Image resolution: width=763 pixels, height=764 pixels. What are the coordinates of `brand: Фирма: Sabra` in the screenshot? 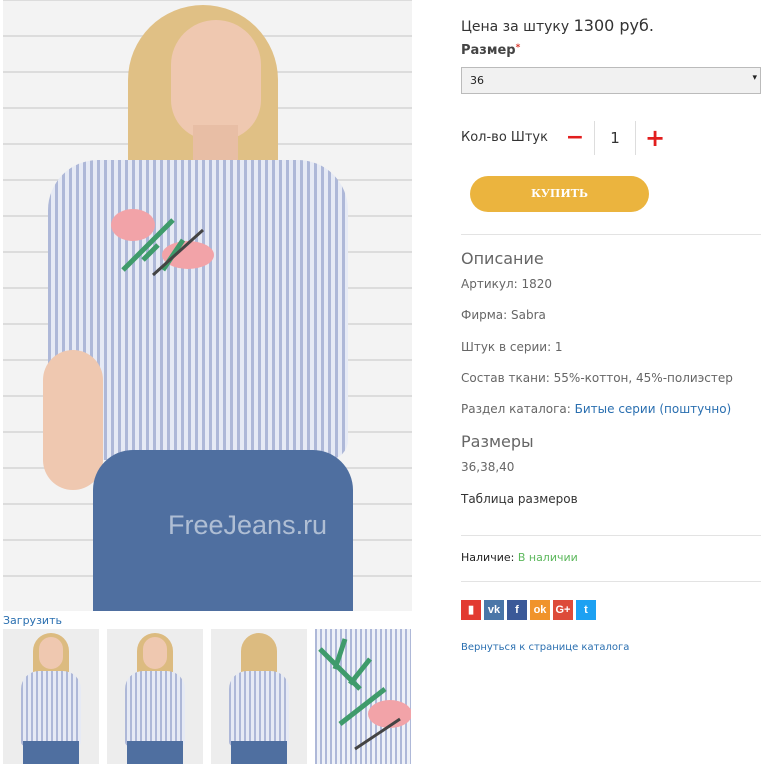 It's located at (503, 315).